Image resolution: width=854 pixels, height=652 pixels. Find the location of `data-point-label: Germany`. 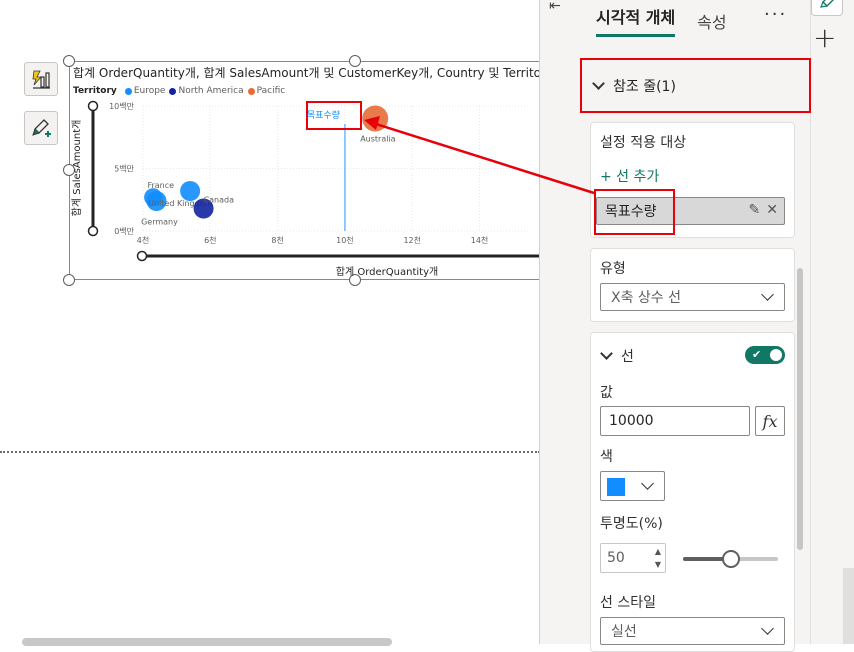

data-point-label: Germany is located at coordinates (159, 221).